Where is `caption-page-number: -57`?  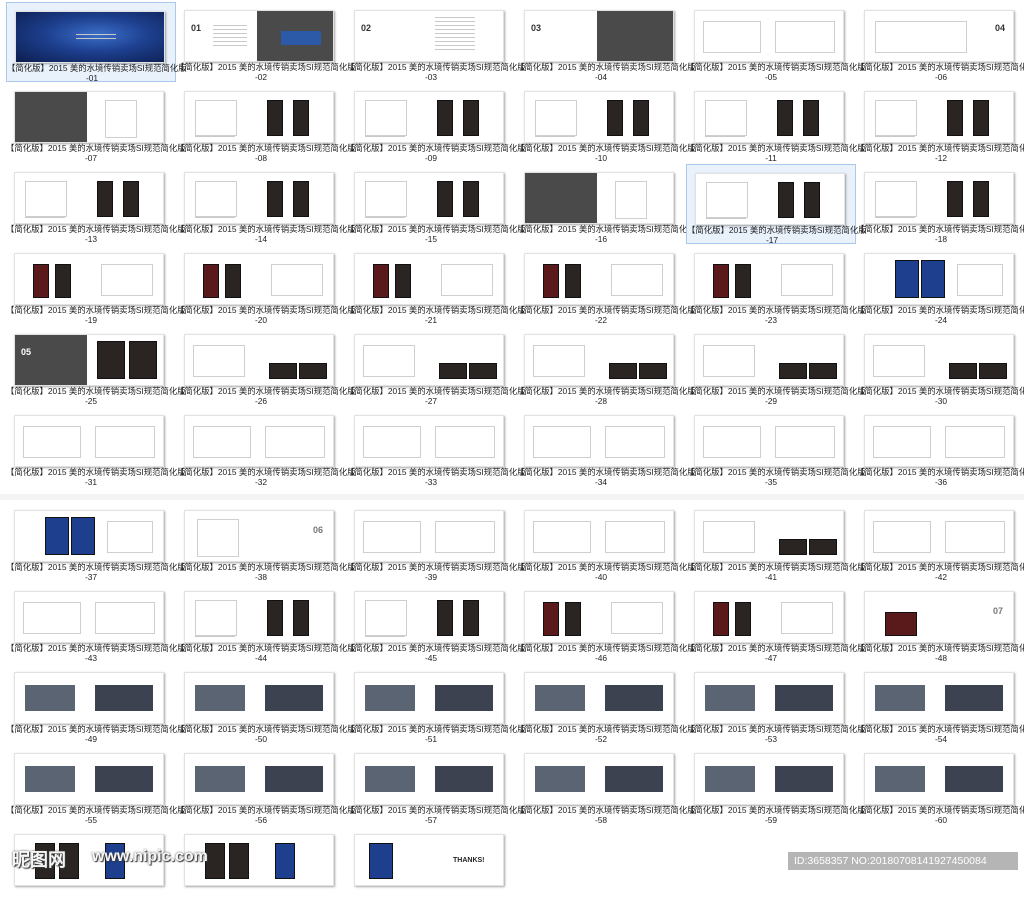 caption-page-number: -57 is located at coordinates (431, 820).